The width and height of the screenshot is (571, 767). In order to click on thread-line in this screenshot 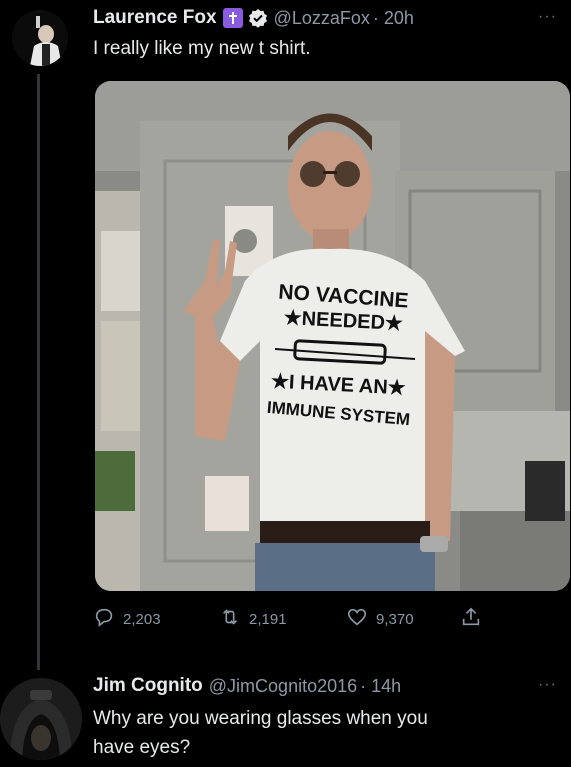, I will do `click(38, 372)`.